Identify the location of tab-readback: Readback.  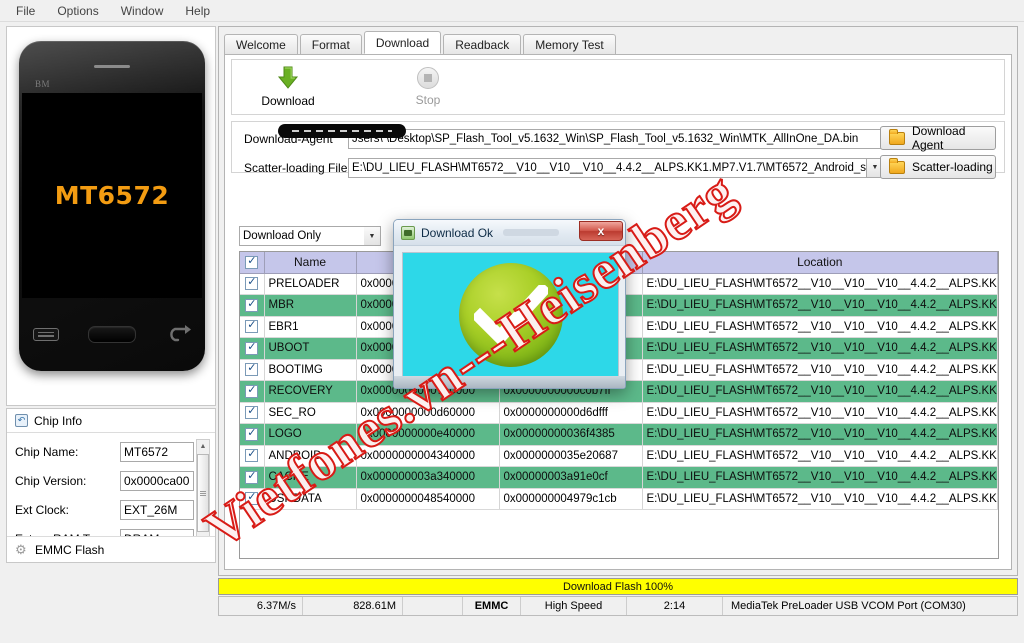
(482, 44).